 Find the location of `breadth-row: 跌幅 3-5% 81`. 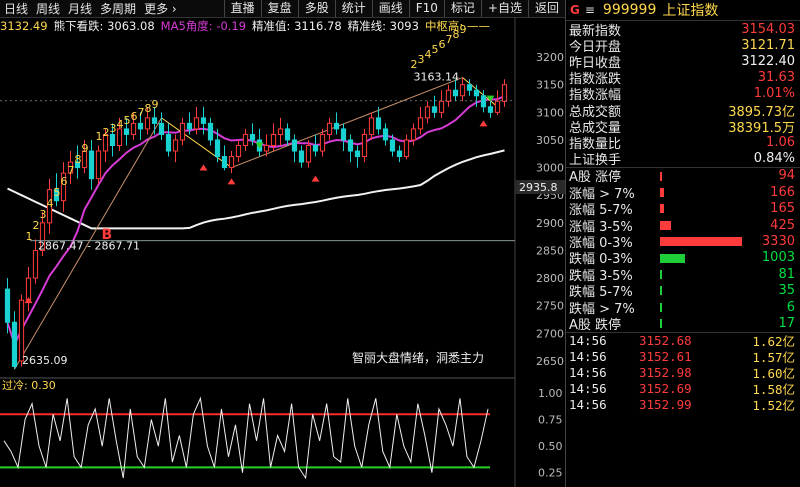

breadth-row: 跌幅 3-5% 81 is located at coordinates (683, 275).